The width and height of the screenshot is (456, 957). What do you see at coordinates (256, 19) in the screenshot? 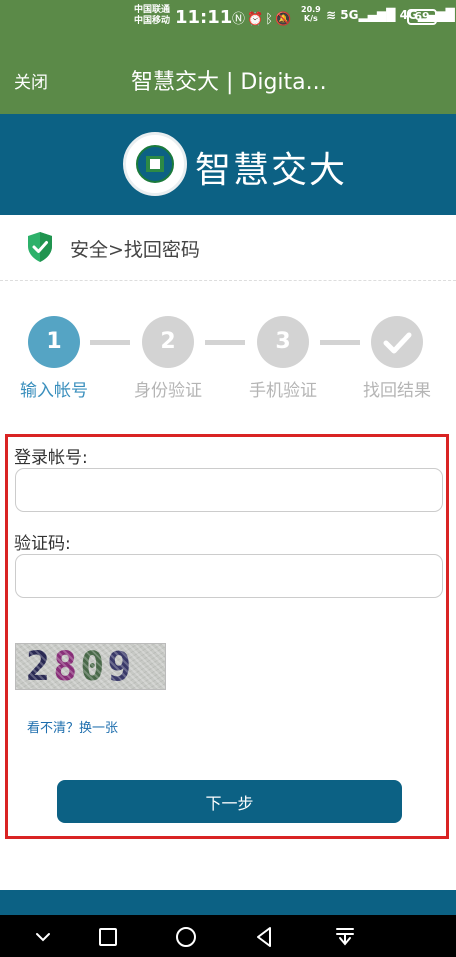
I see `alarm-icon: ⏰` at bounding box center [256, 19].